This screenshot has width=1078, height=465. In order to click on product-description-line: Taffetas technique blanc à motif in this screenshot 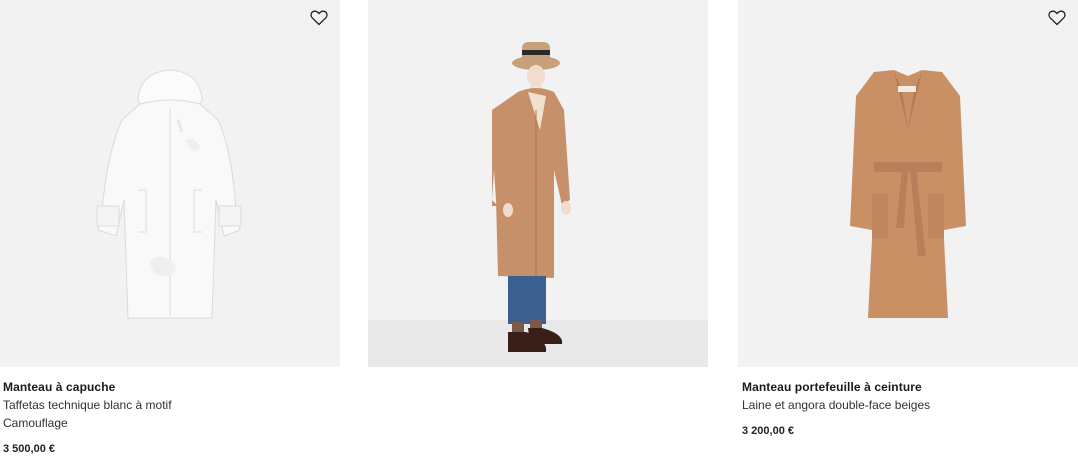, I will do `click(87, 405)`.